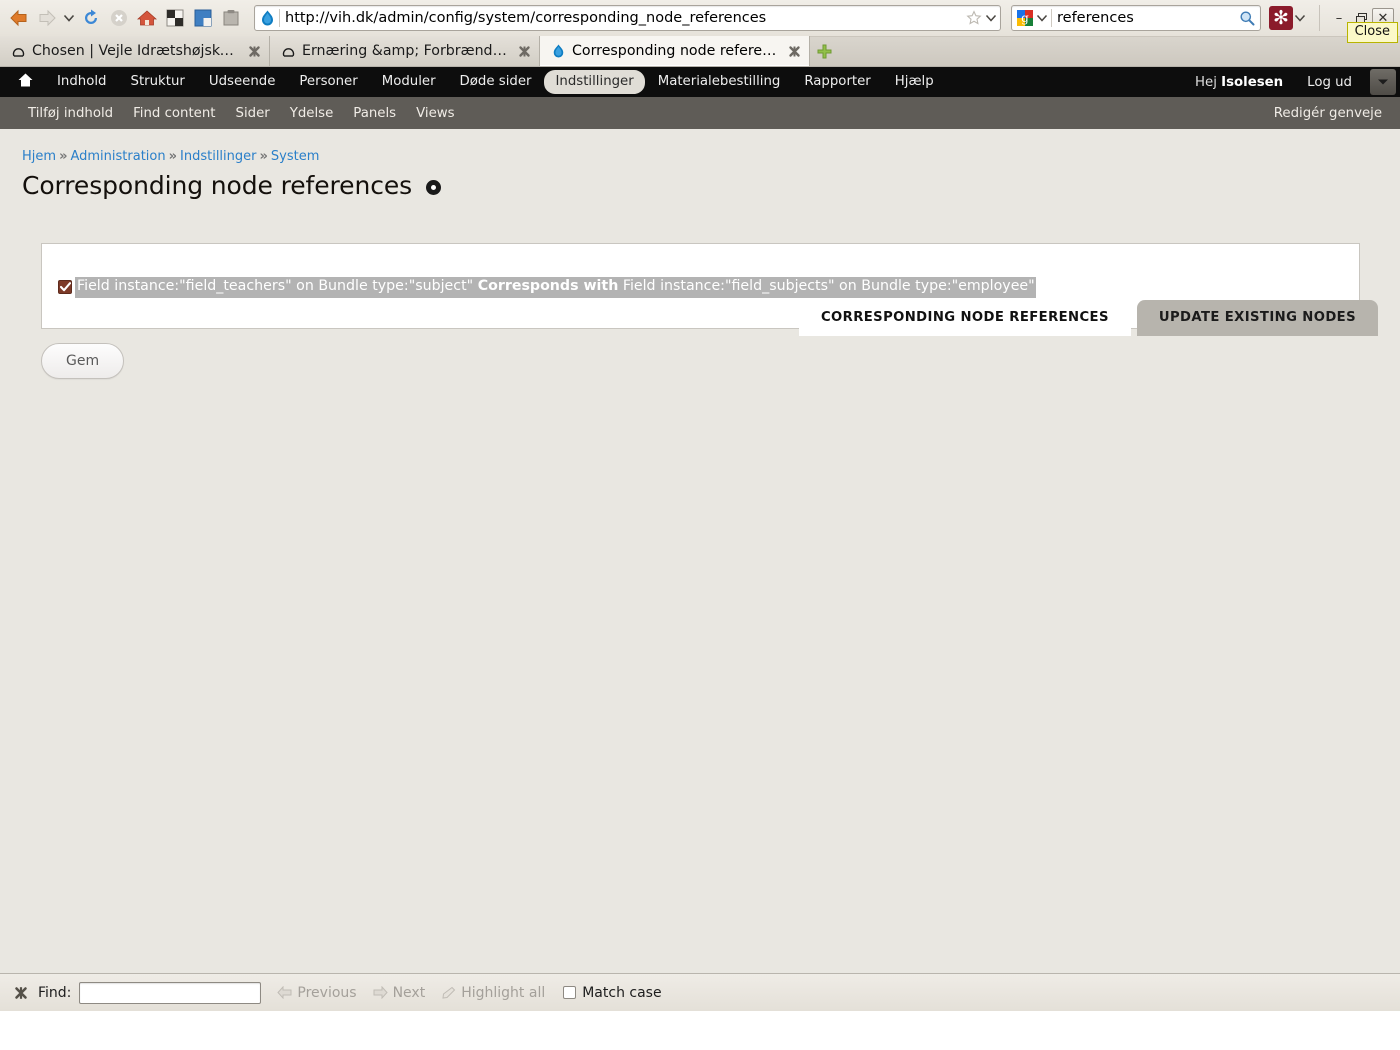 This screenshot has height=1050, width=1400. Describe the element at coordinates (284, 992) in the screenshot. I see `arrow-left-icon` at that location.